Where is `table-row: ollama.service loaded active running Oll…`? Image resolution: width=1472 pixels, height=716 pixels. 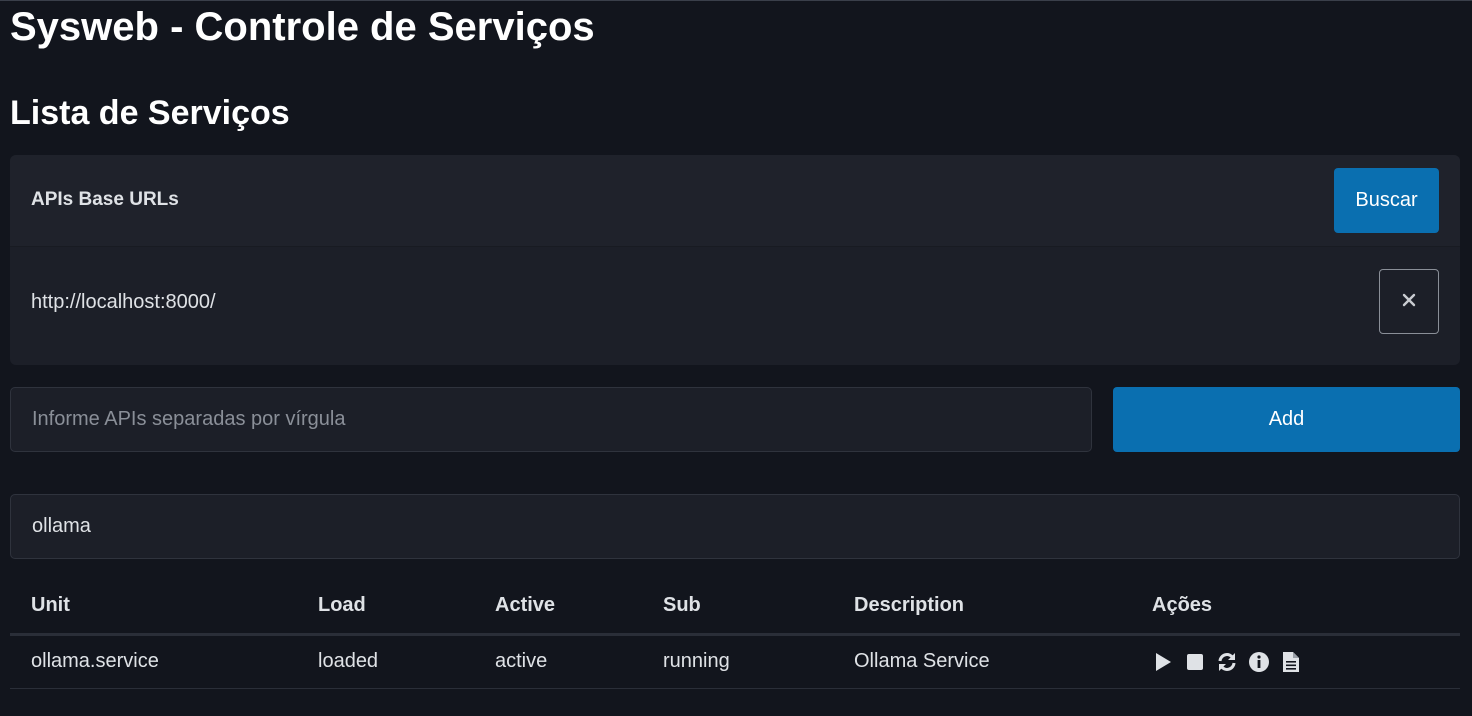
table-row: ollama.service loaded active running Oll… is located at coordinates (735, 661).